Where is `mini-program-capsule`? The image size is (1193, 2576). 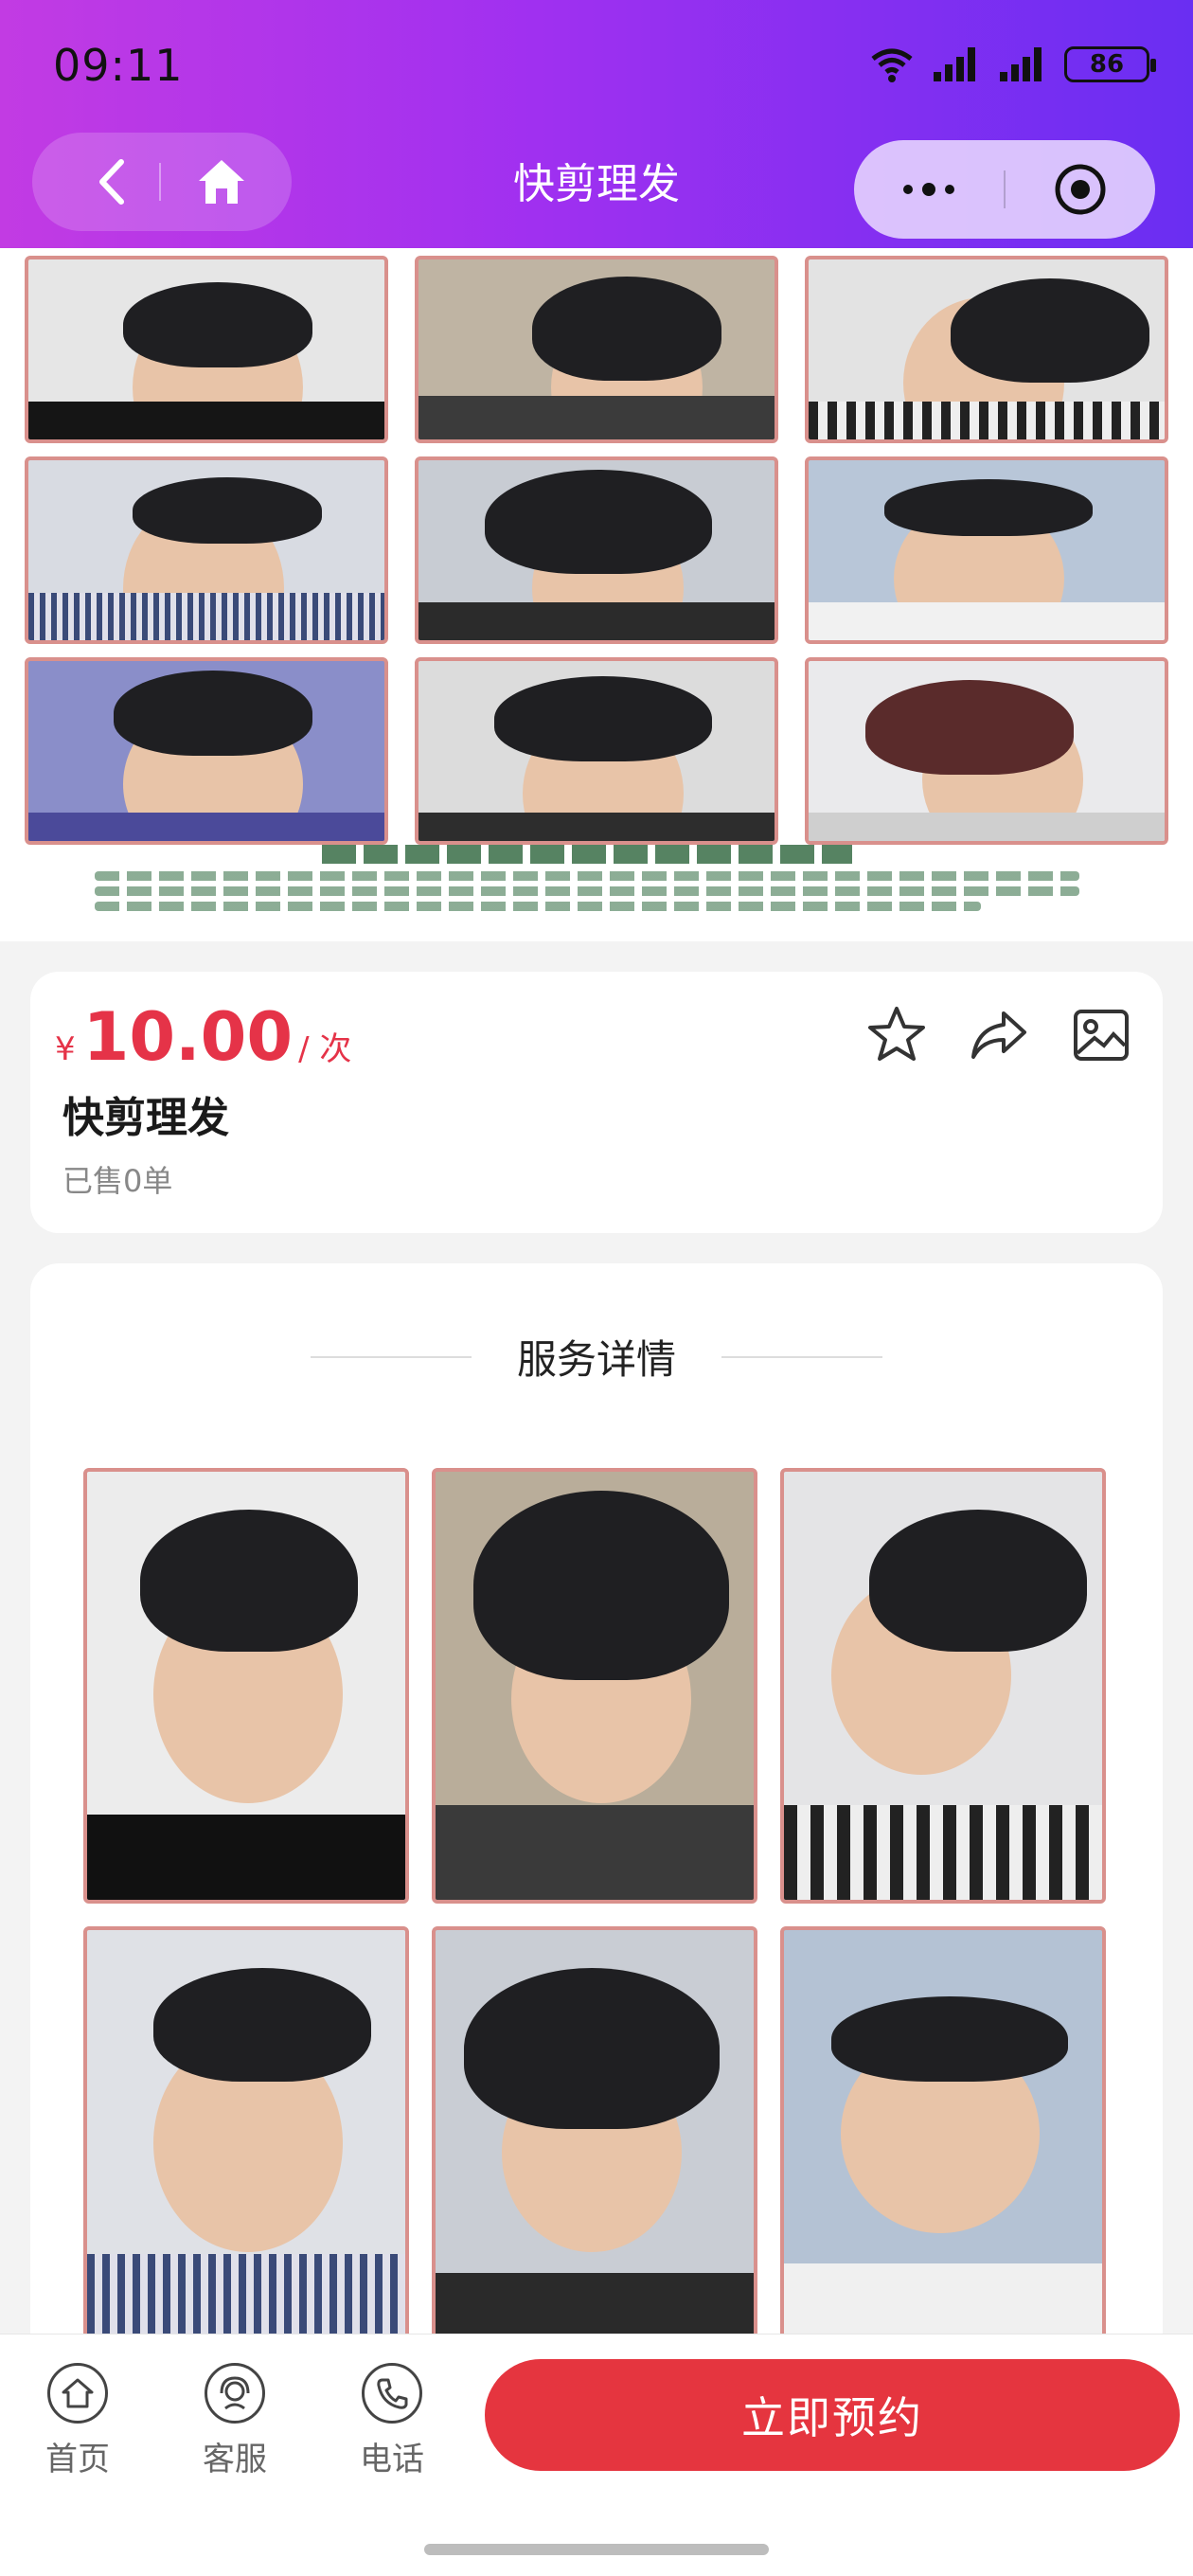
mini-program-capsule is located at coordinates (1004, 189).